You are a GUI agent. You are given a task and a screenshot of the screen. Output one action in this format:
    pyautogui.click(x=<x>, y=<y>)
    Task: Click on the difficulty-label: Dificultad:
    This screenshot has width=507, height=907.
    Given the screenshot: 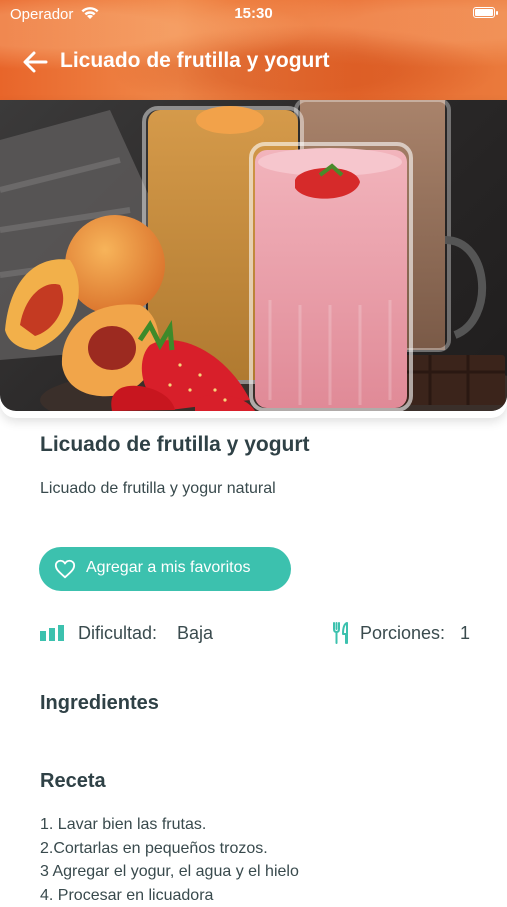 What is the action you would take?
    pyautogui.click(x=117, y=633)
    